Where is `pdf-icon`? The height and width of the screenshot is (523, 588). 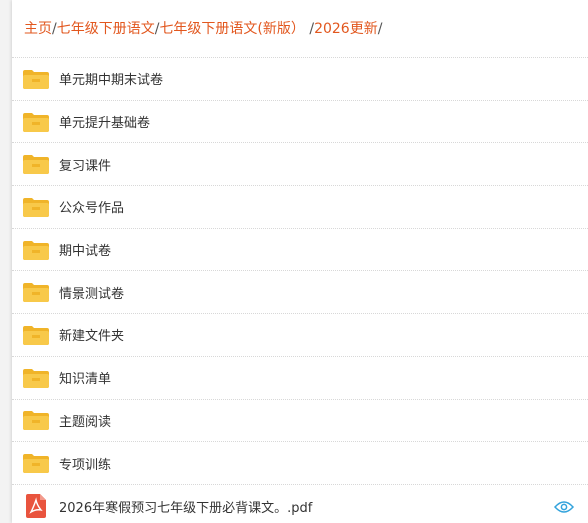
pdf-icon is located at coordinates (36, 506).